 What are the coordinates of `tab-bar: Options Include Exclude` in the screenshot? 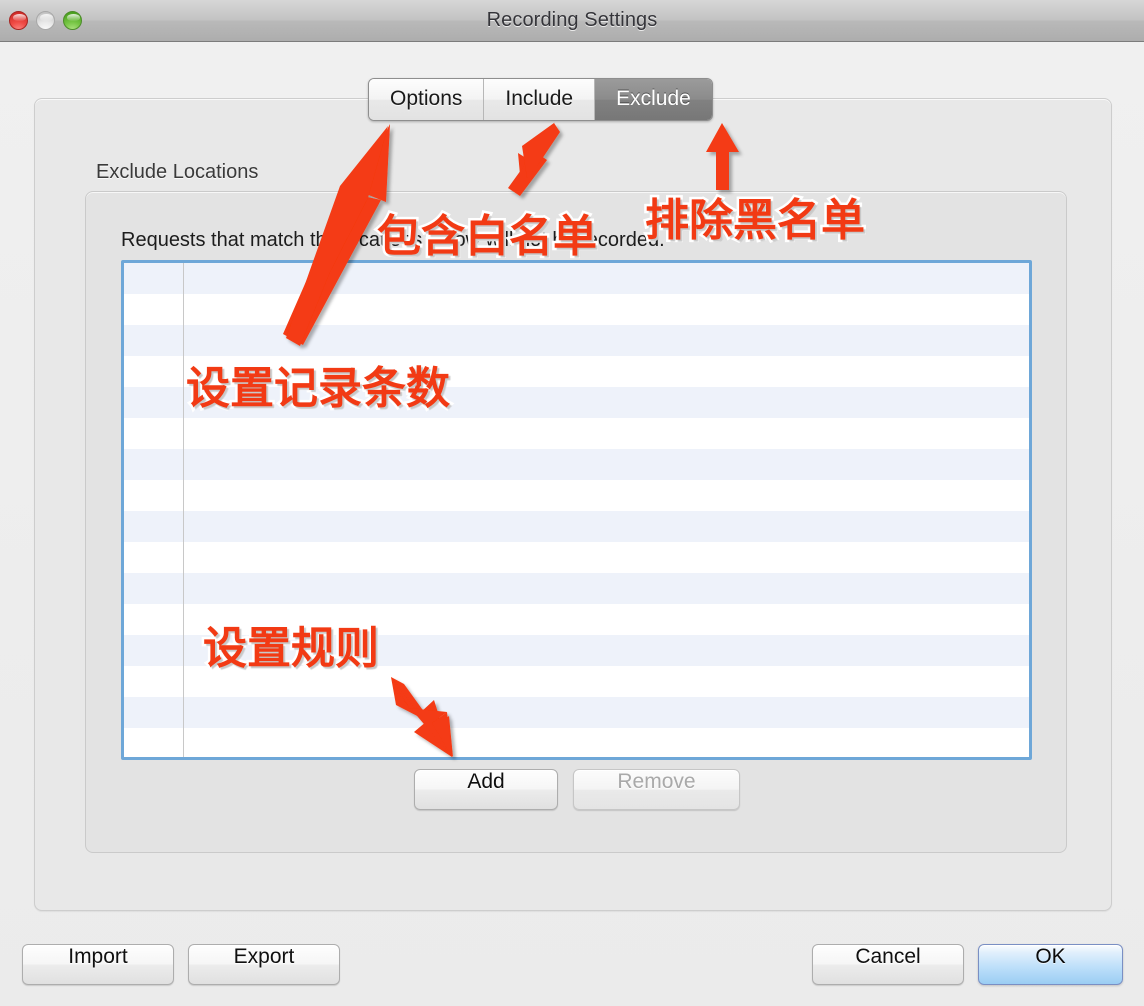 It's located at (540, 99).